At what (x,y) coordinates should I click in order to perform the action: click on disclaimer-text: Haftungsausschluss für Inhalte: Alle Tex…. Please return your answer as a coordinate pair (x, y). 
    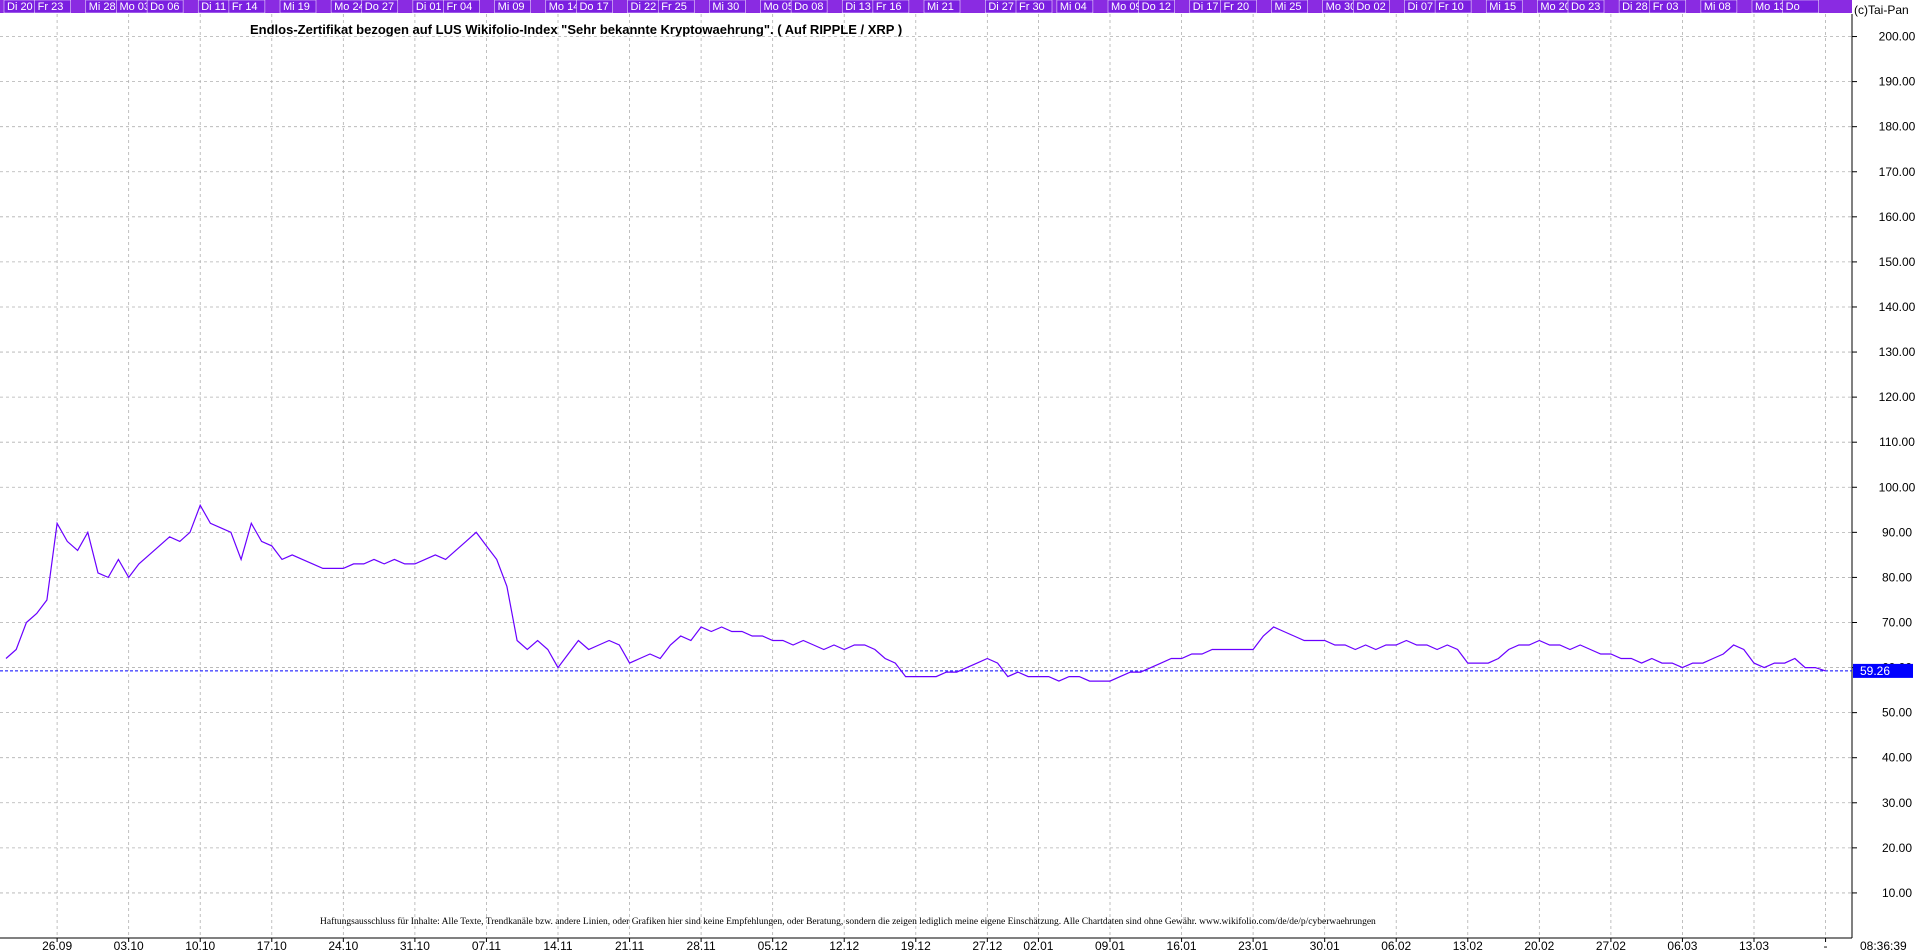
    Looking at the image, I should click on (848, 921).